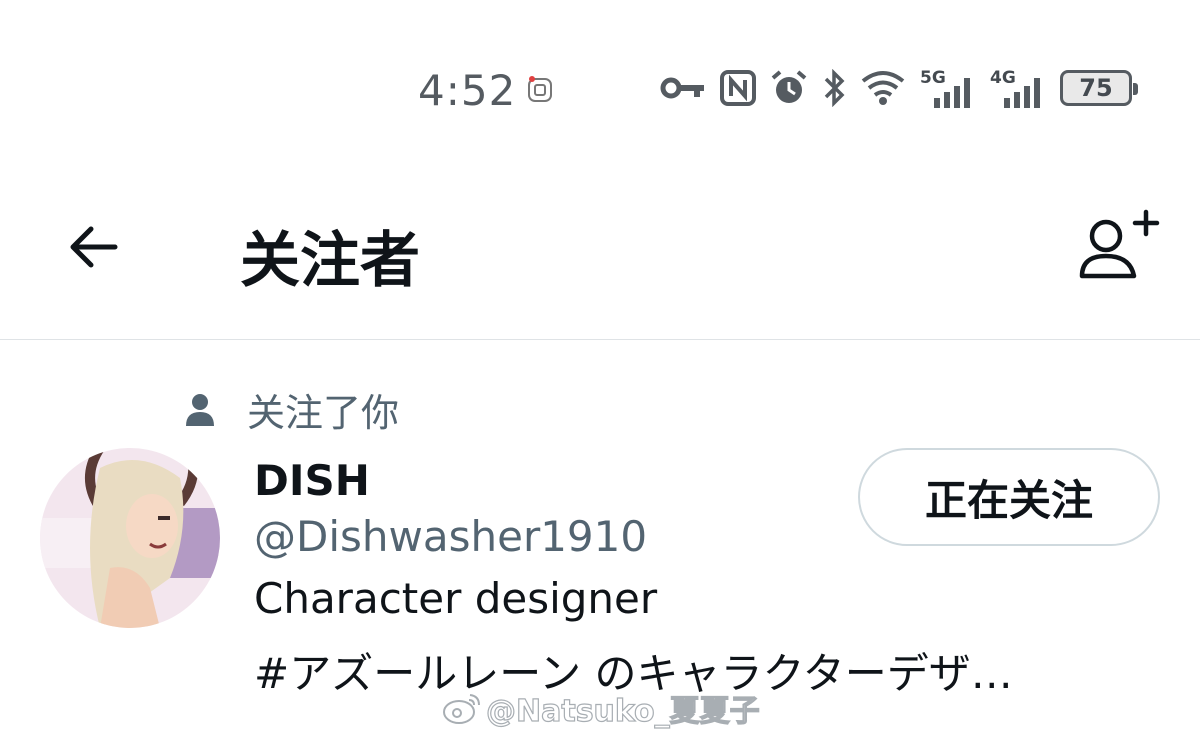  Describe the element at coordinates (330, 261) in the screenshot. I see `page-title: 关注者` at that location.